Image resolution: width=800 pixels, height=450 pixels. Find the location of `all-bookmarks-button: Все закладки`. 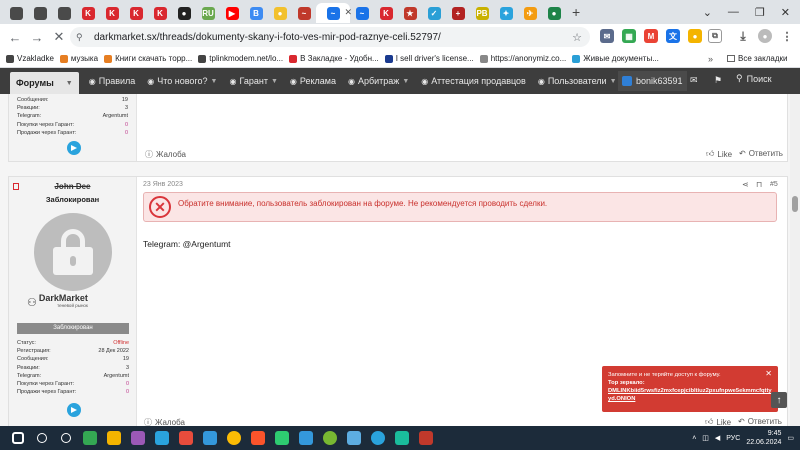

all-bookmarks-button: Все закладки is located at coordinates (757, 58).